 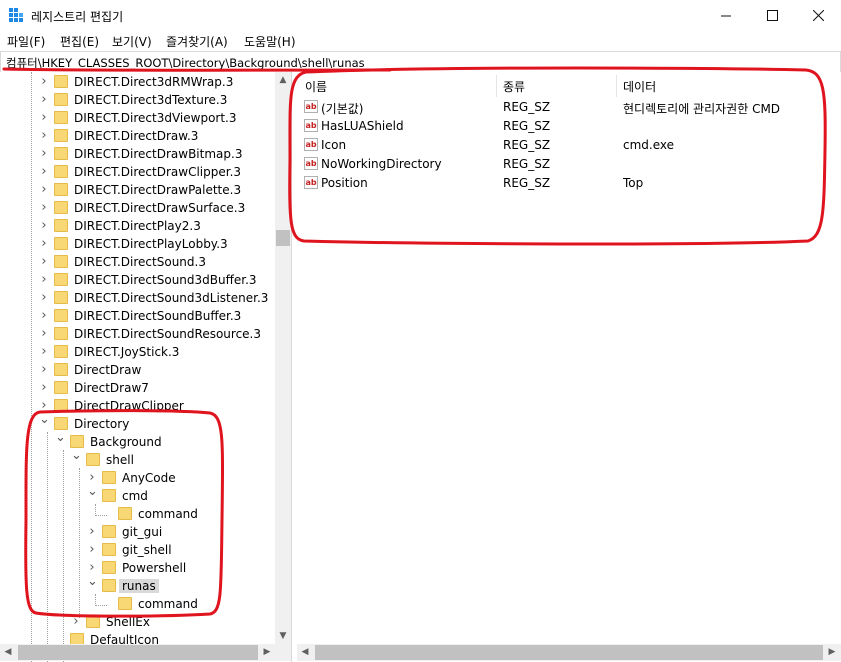 I want to click on menu-file: 파일(F), so click(x=26, y=41).